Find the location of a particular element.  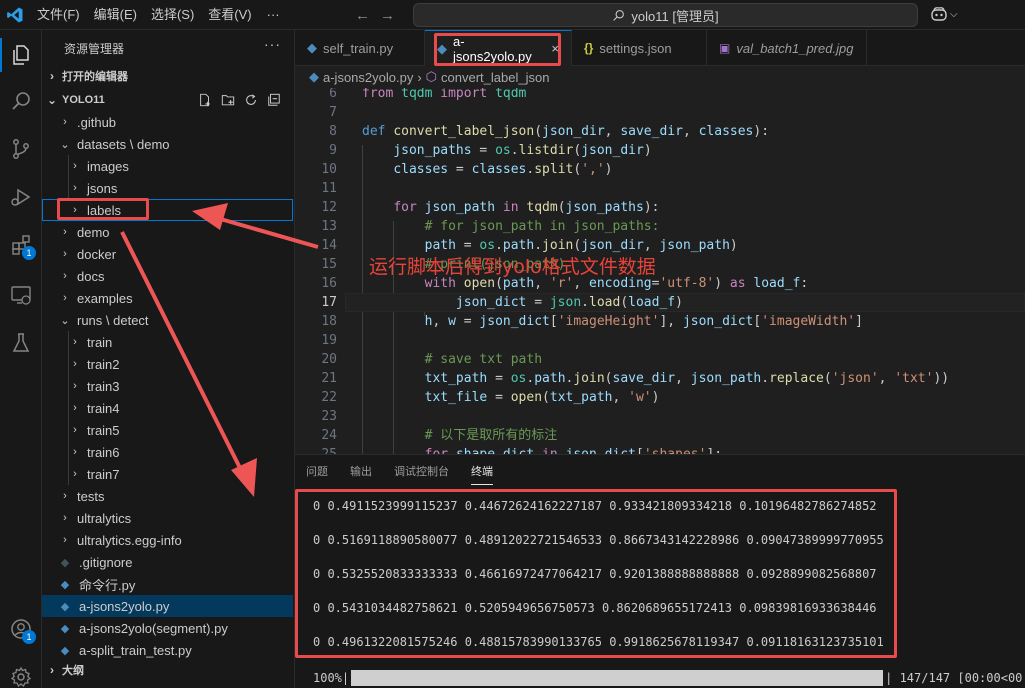

tree-item: › train2 is located at coordinates (167, 364).